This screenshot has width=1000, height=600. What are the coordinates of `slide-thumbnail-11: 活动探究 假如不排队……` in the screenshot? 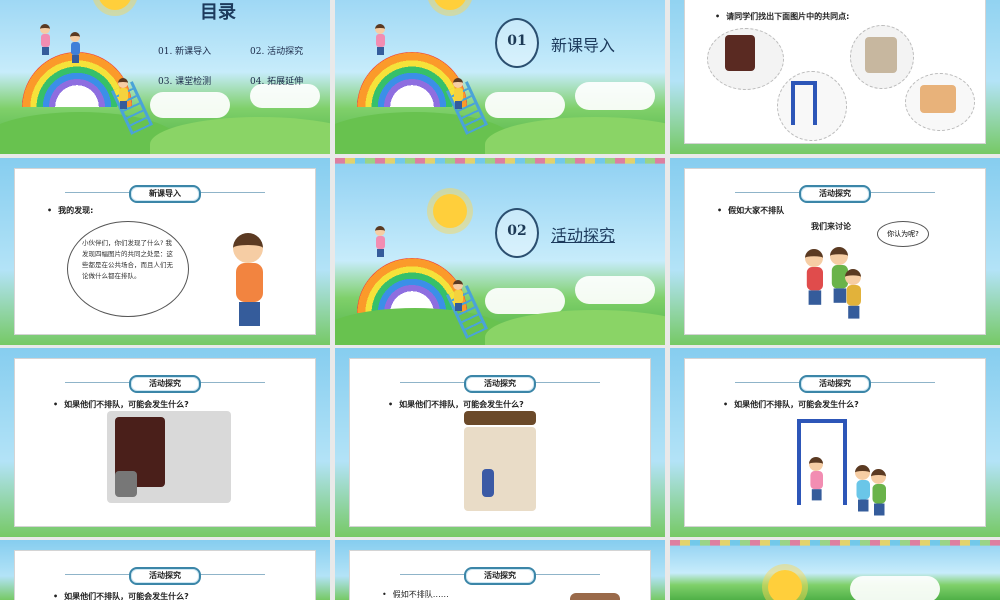 It's located at (500, 570).